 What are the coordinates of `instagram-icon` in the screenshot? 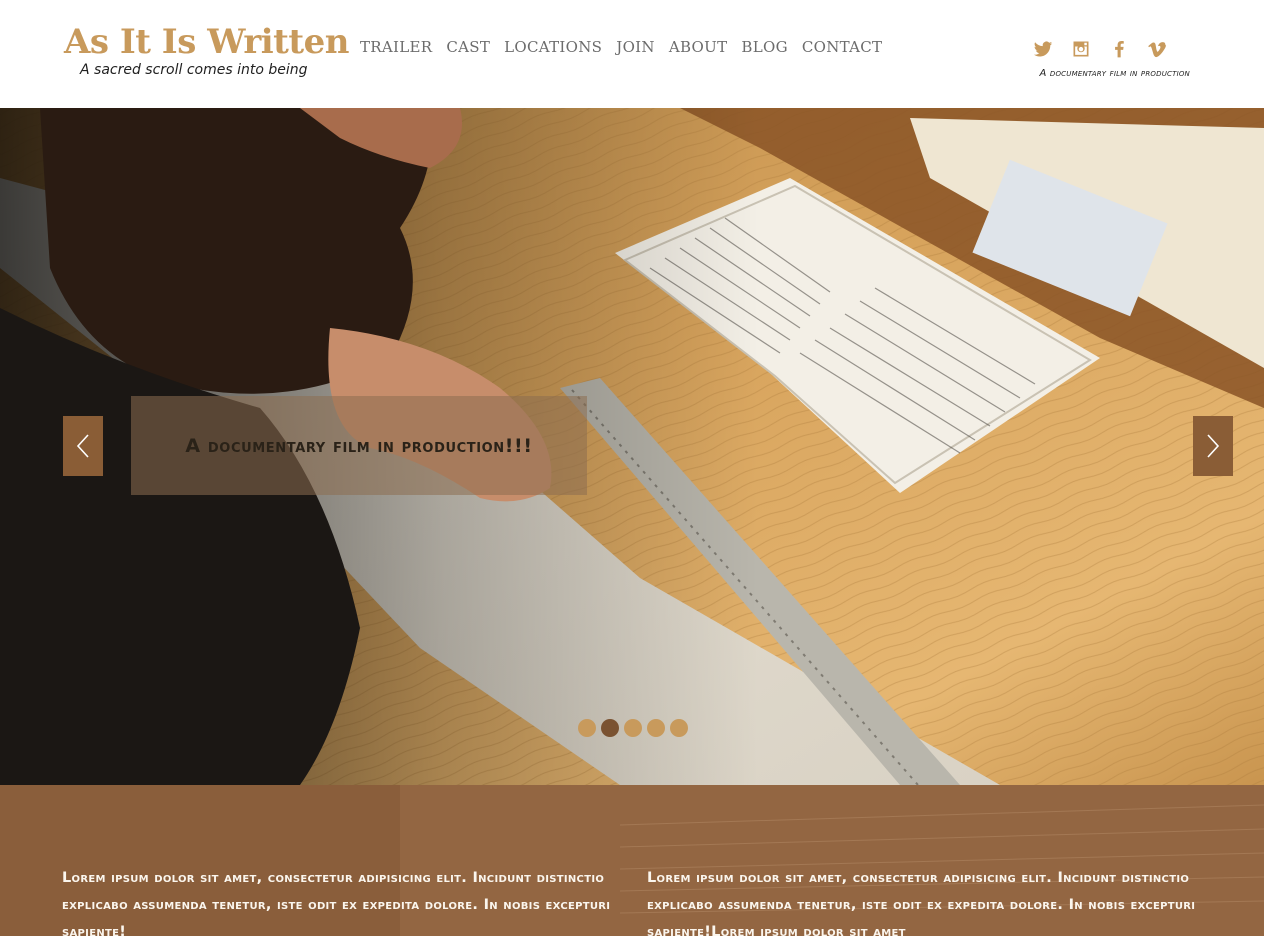 It's located at (1081, 49).